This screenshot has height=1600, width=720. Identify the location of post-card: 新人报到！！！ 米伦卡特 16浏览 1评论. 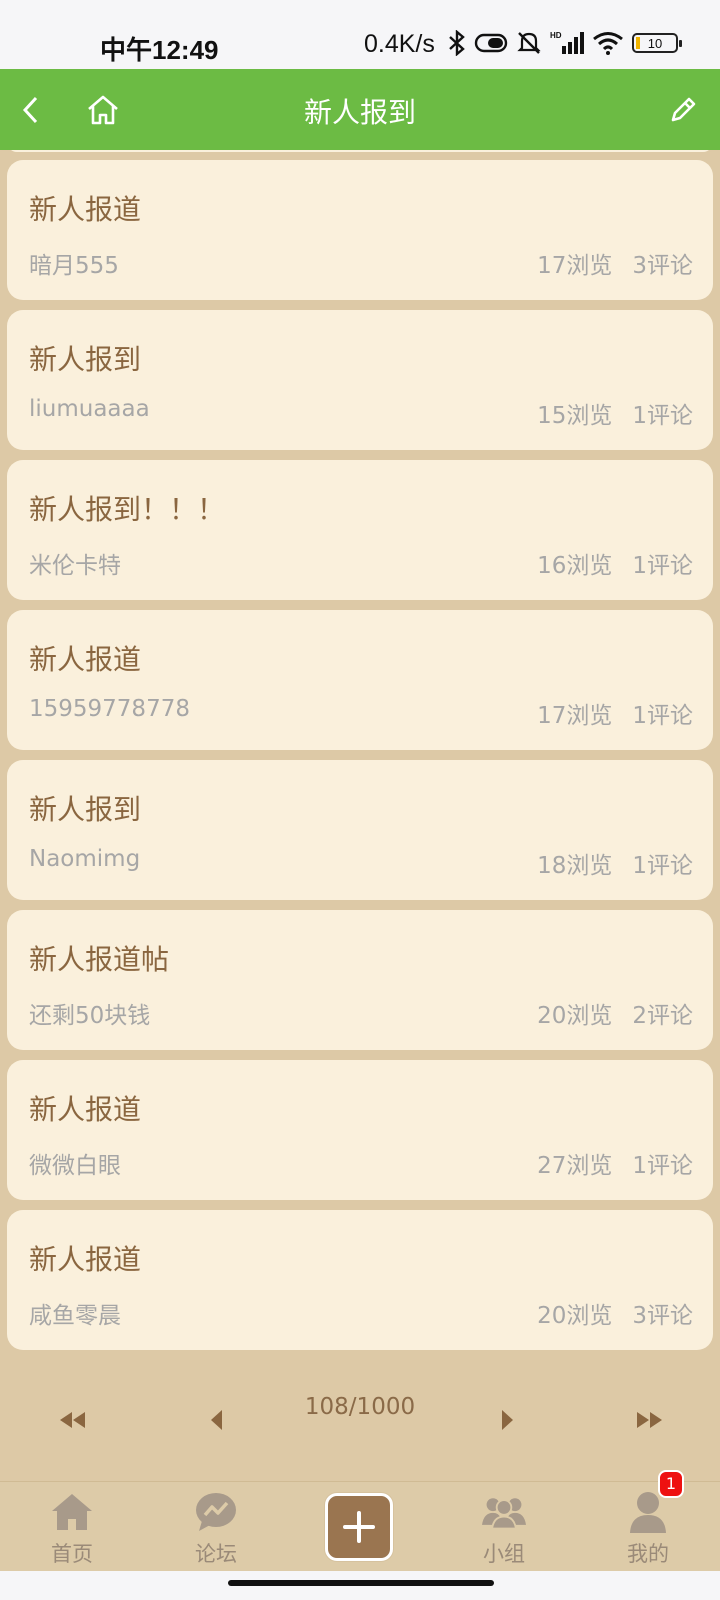
(360, 530).